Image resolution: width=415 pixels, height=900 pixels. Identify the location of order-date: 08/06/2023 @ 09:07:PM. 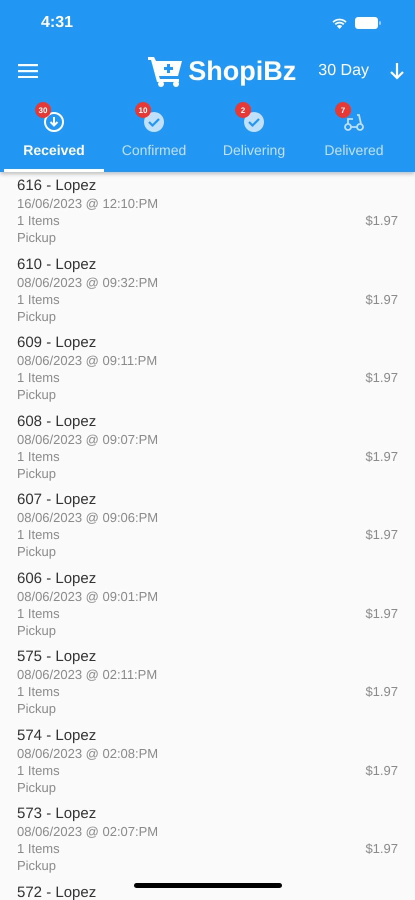
(88, 439).